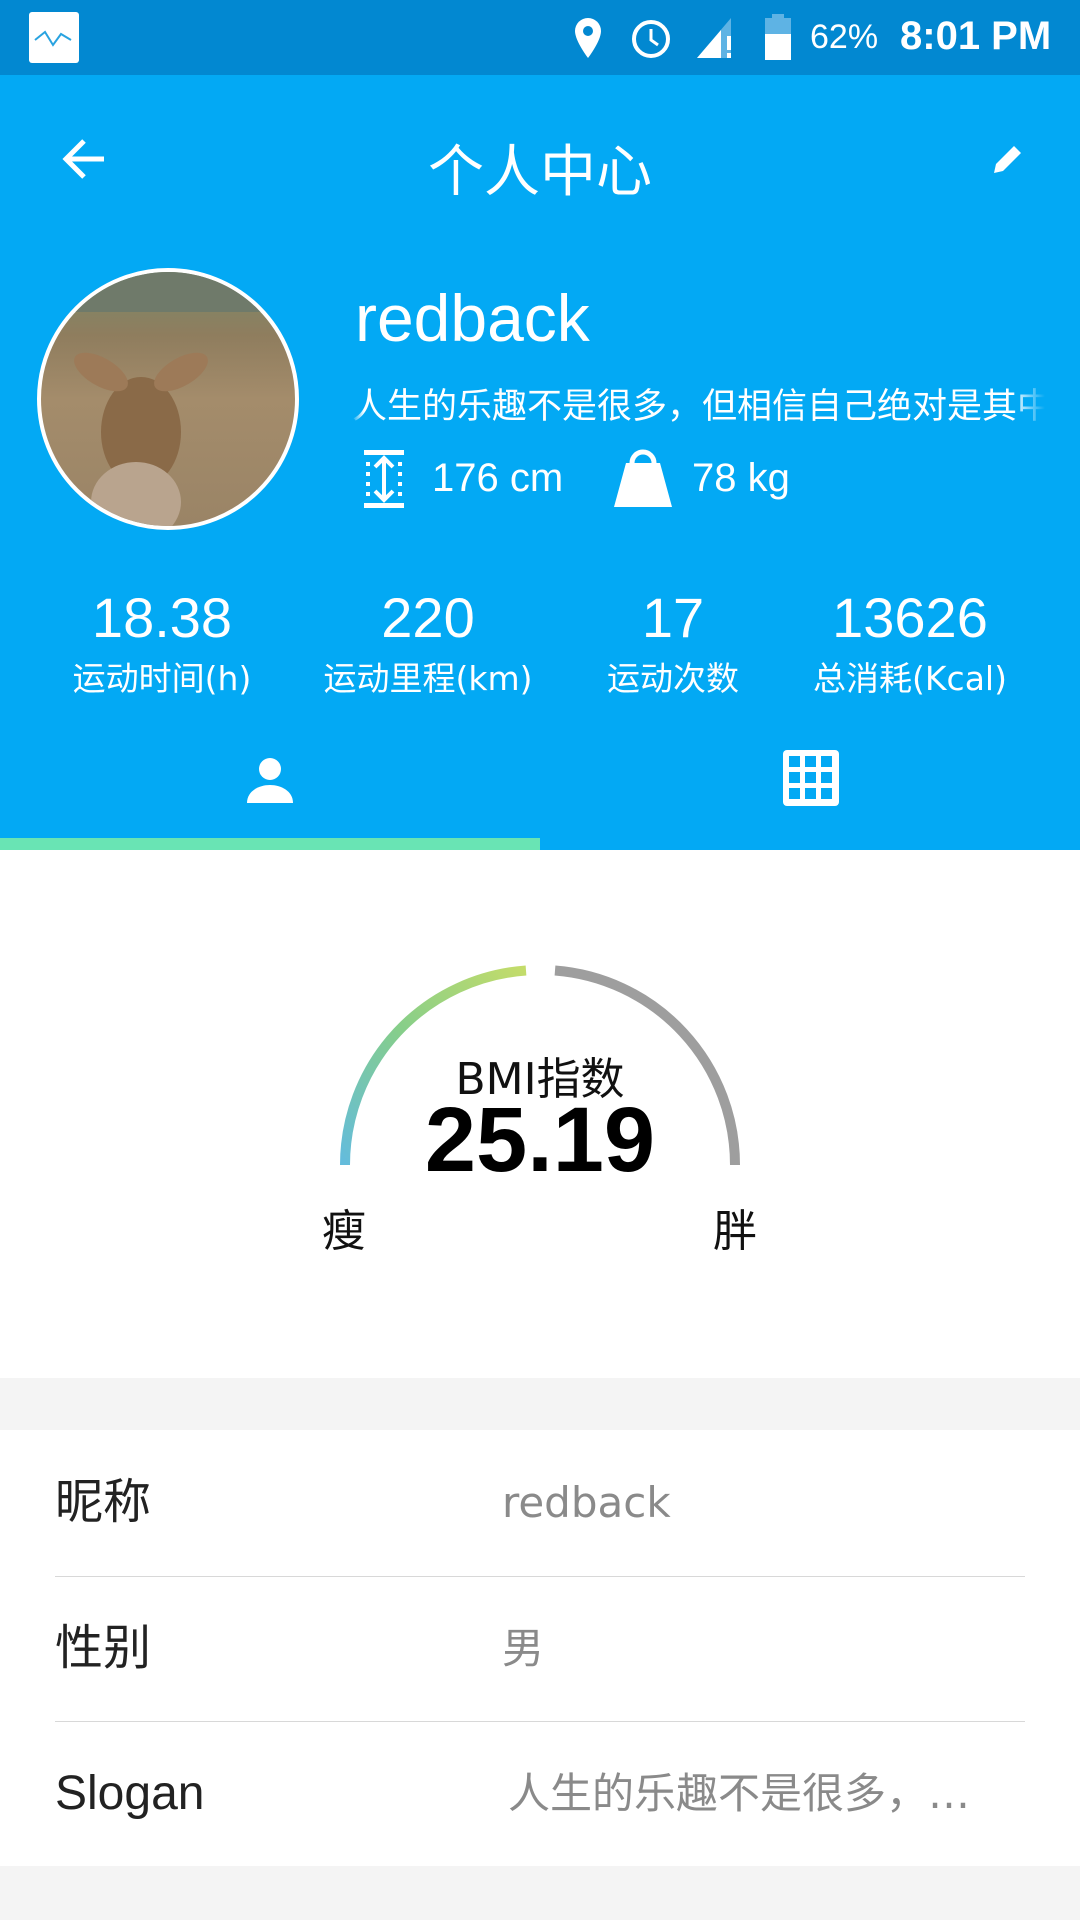 The height and width of the screenshot is (1920, 1080). What do you see at coordinates (162, 617) in the screenshot?
I see `stat-value: 18.38` at bounding box center [162, 617].